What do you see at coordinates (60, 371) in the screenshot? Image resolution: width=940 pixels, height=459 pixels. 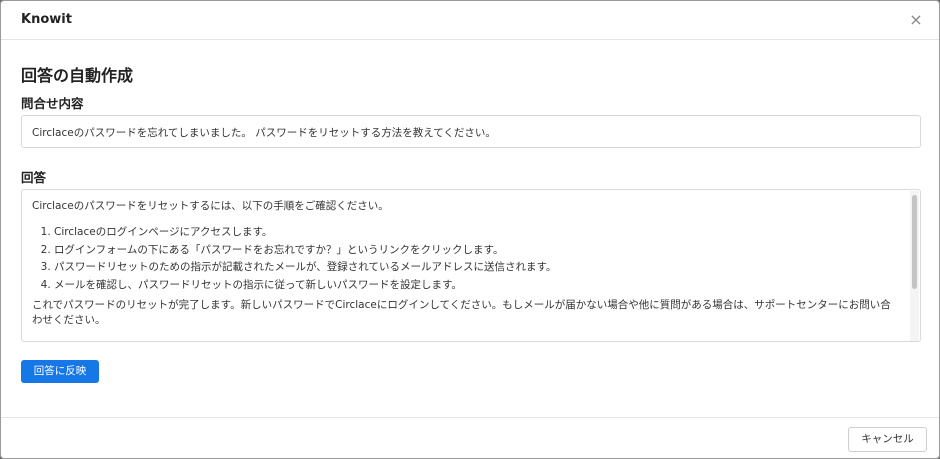 I see `apply-answer-button: 回答に反映` at bounding box center [60, 371].